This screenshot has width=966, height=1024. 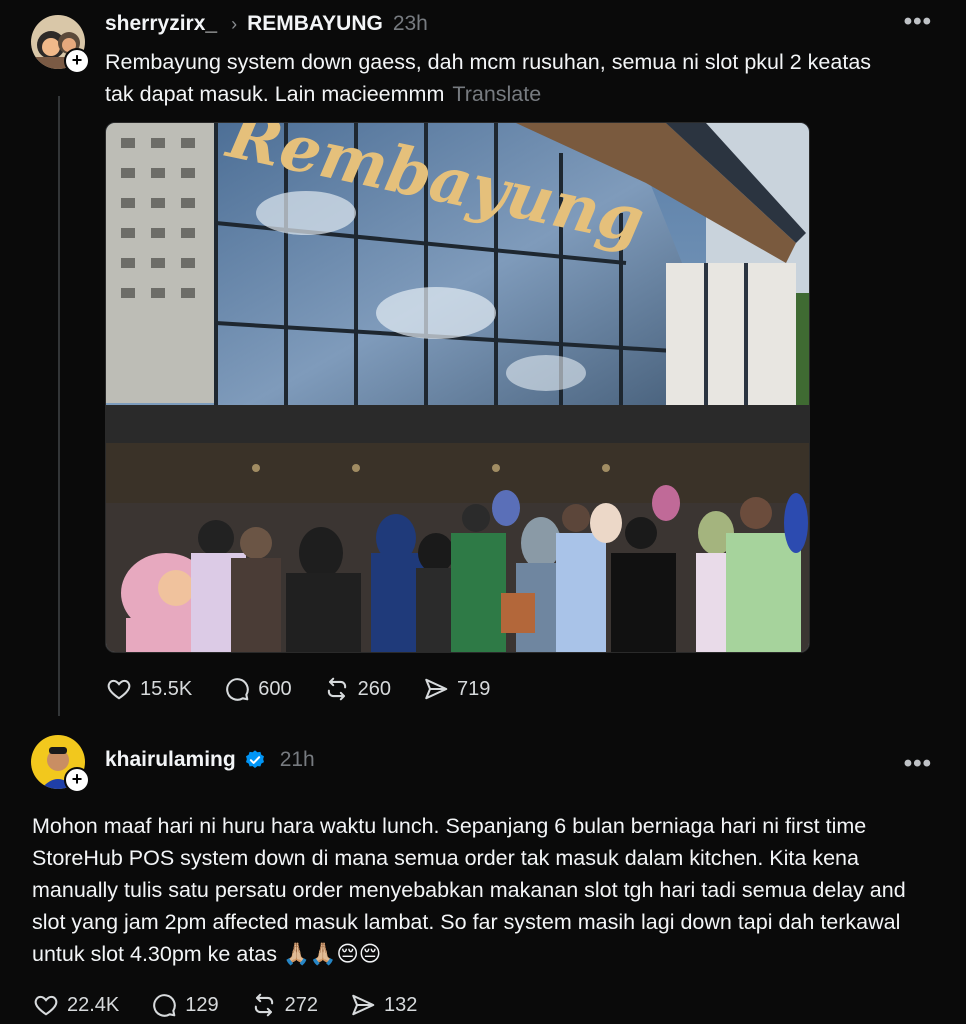 I want to click on post-1-header: sherryzirx_ › REMBAYUNG 23h, so click(x=266, y=24).